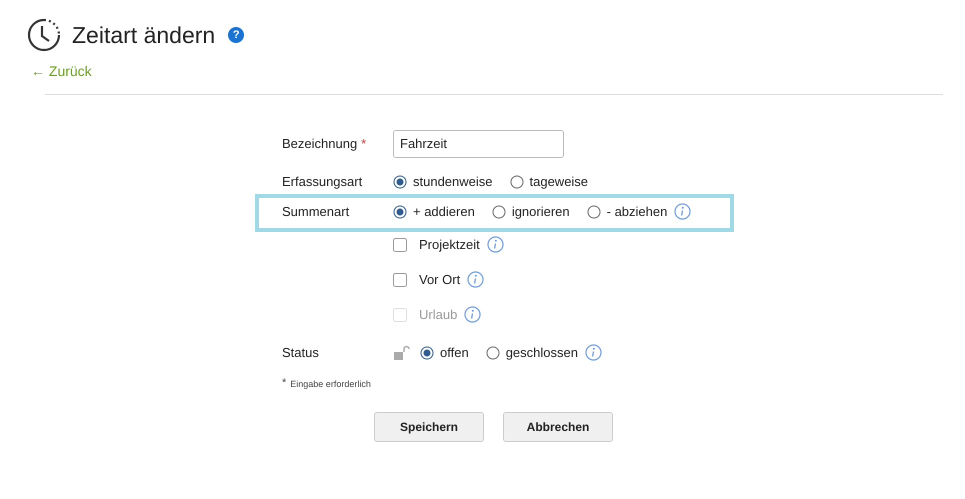  Describe the element at coordinates (637, 212) in the screenshot. I see `option-label: - abziehen` at that location.